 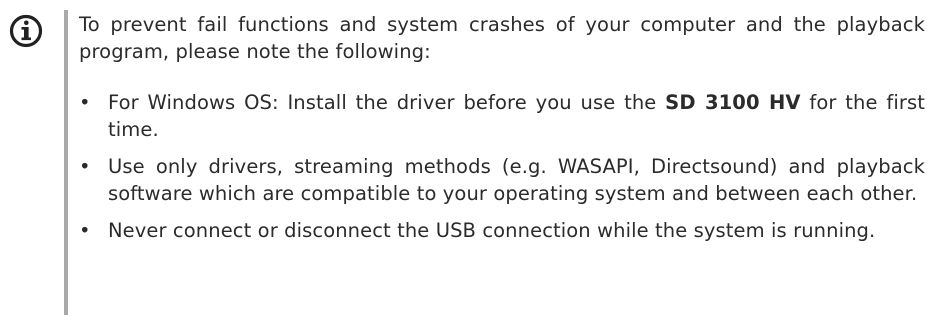 I want to click on notice-side-bar, so click(x=66, y=162).